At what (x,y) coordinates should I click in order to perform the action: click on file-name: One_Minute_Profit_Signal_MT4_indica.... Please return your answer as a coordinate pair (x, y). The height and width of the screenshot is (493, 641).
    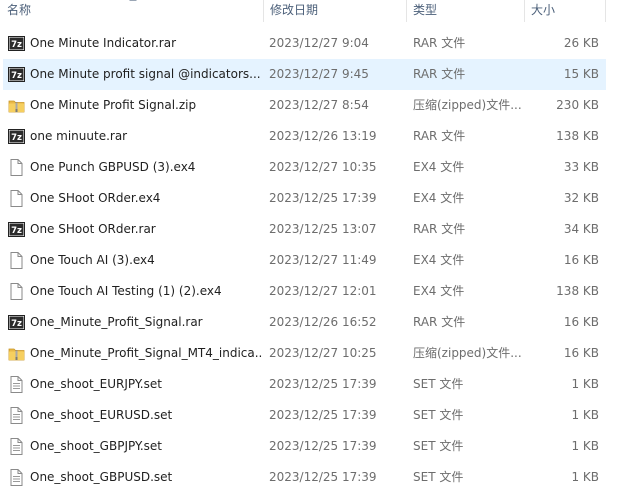
    Looking at the image, I should click on (146, 353).